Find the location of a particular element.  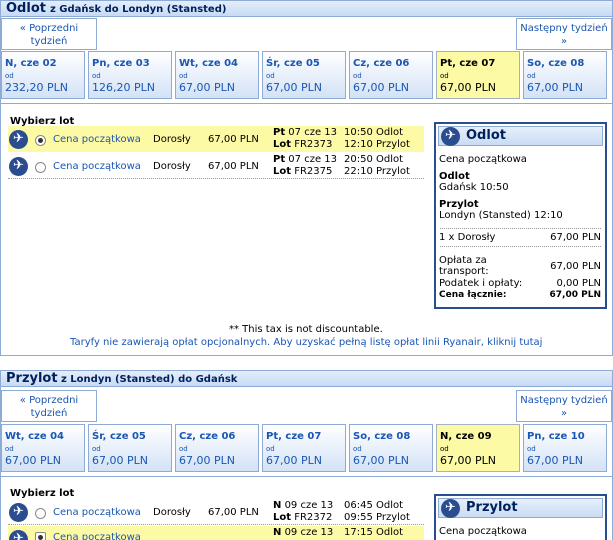

day-tab: Pn, cze 03 od 126,20 PLN is located at coordinates (130, 75).